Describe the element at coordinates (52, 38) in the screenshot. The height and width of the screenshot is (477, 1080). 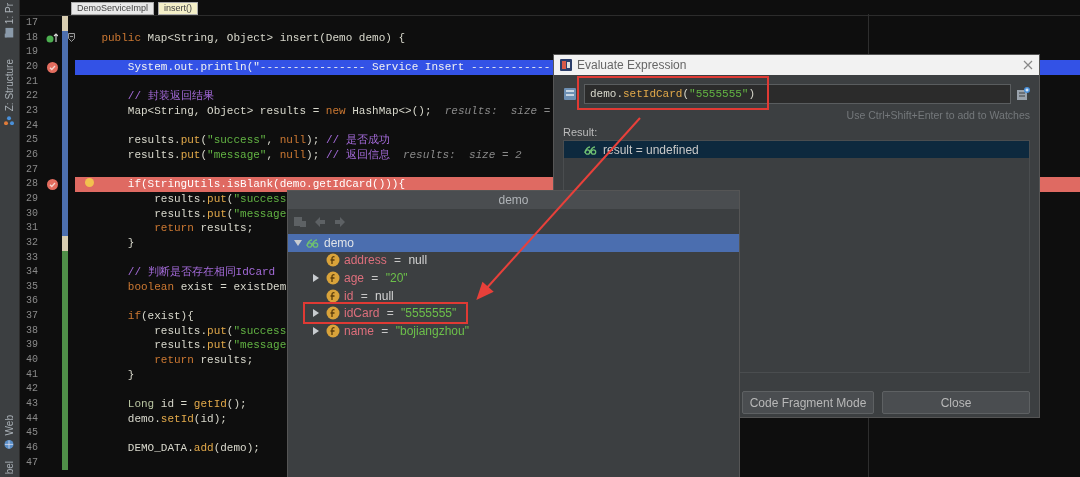
I see `implements-icon` at that location.